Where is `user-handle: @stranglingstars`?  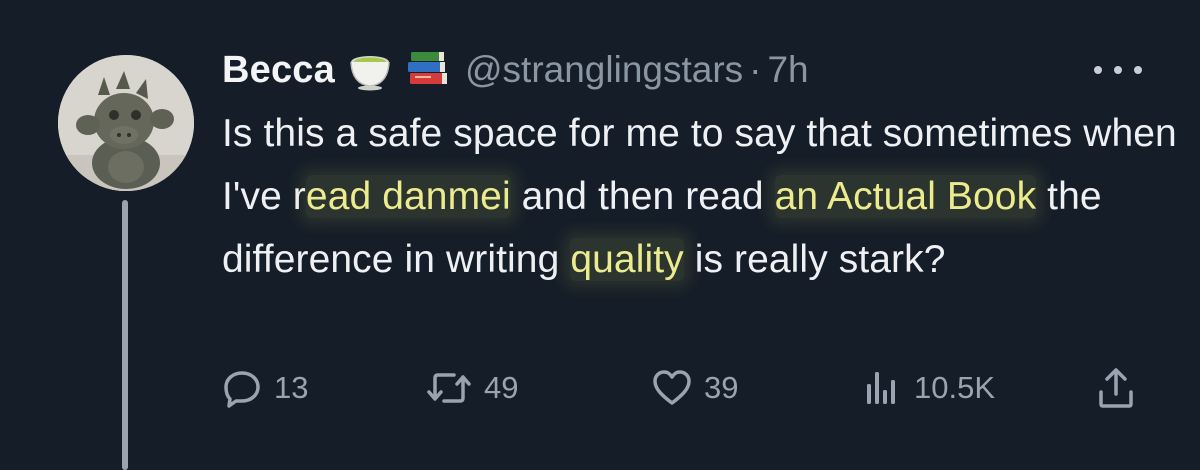 user-handle: @stranglingstars is located at coordinates (604, 70).